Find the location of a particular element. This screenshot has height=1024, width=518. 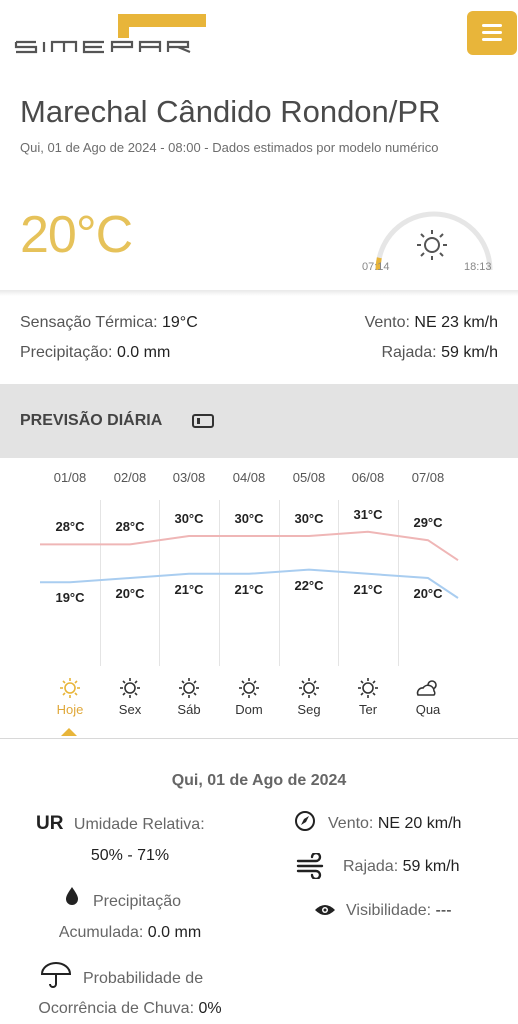

humidity-value: 50% - 71% is located at coordinates (130, 855).